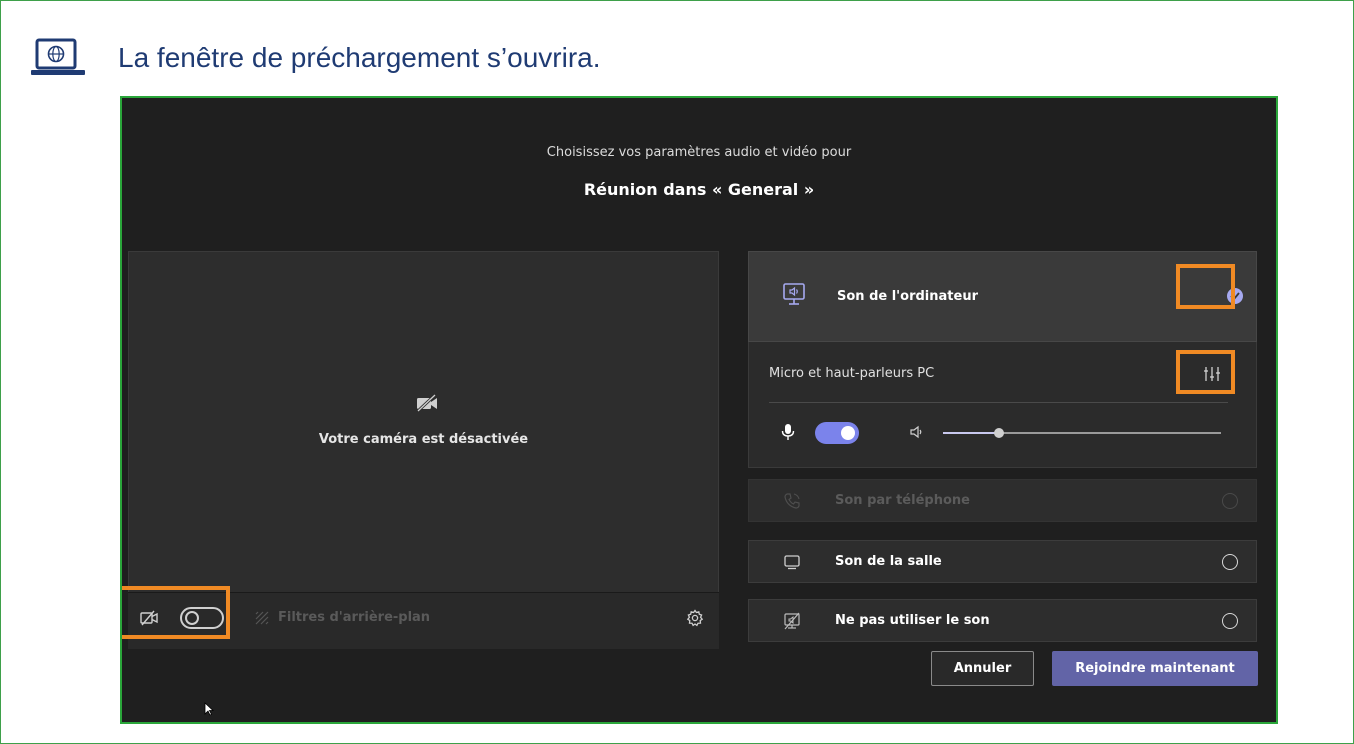  Describe the element at coordinates (971, 433) in the screenshot. I see `slider-fill` at that location.